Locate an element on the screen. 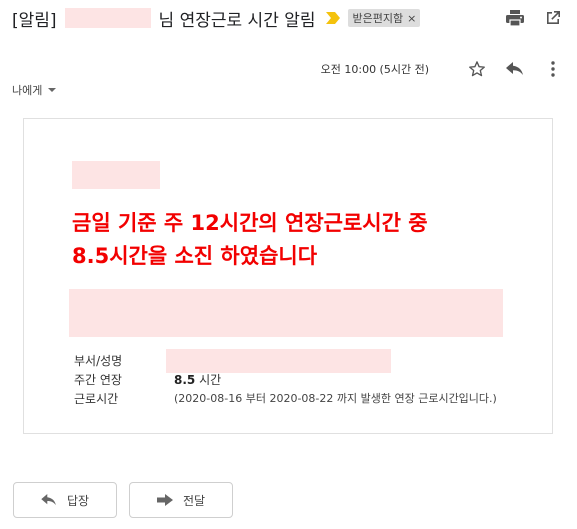  email-subject: [알림] 님 연장근로 시간 알림 받은편지함 × is located at coordinates (216, 18).